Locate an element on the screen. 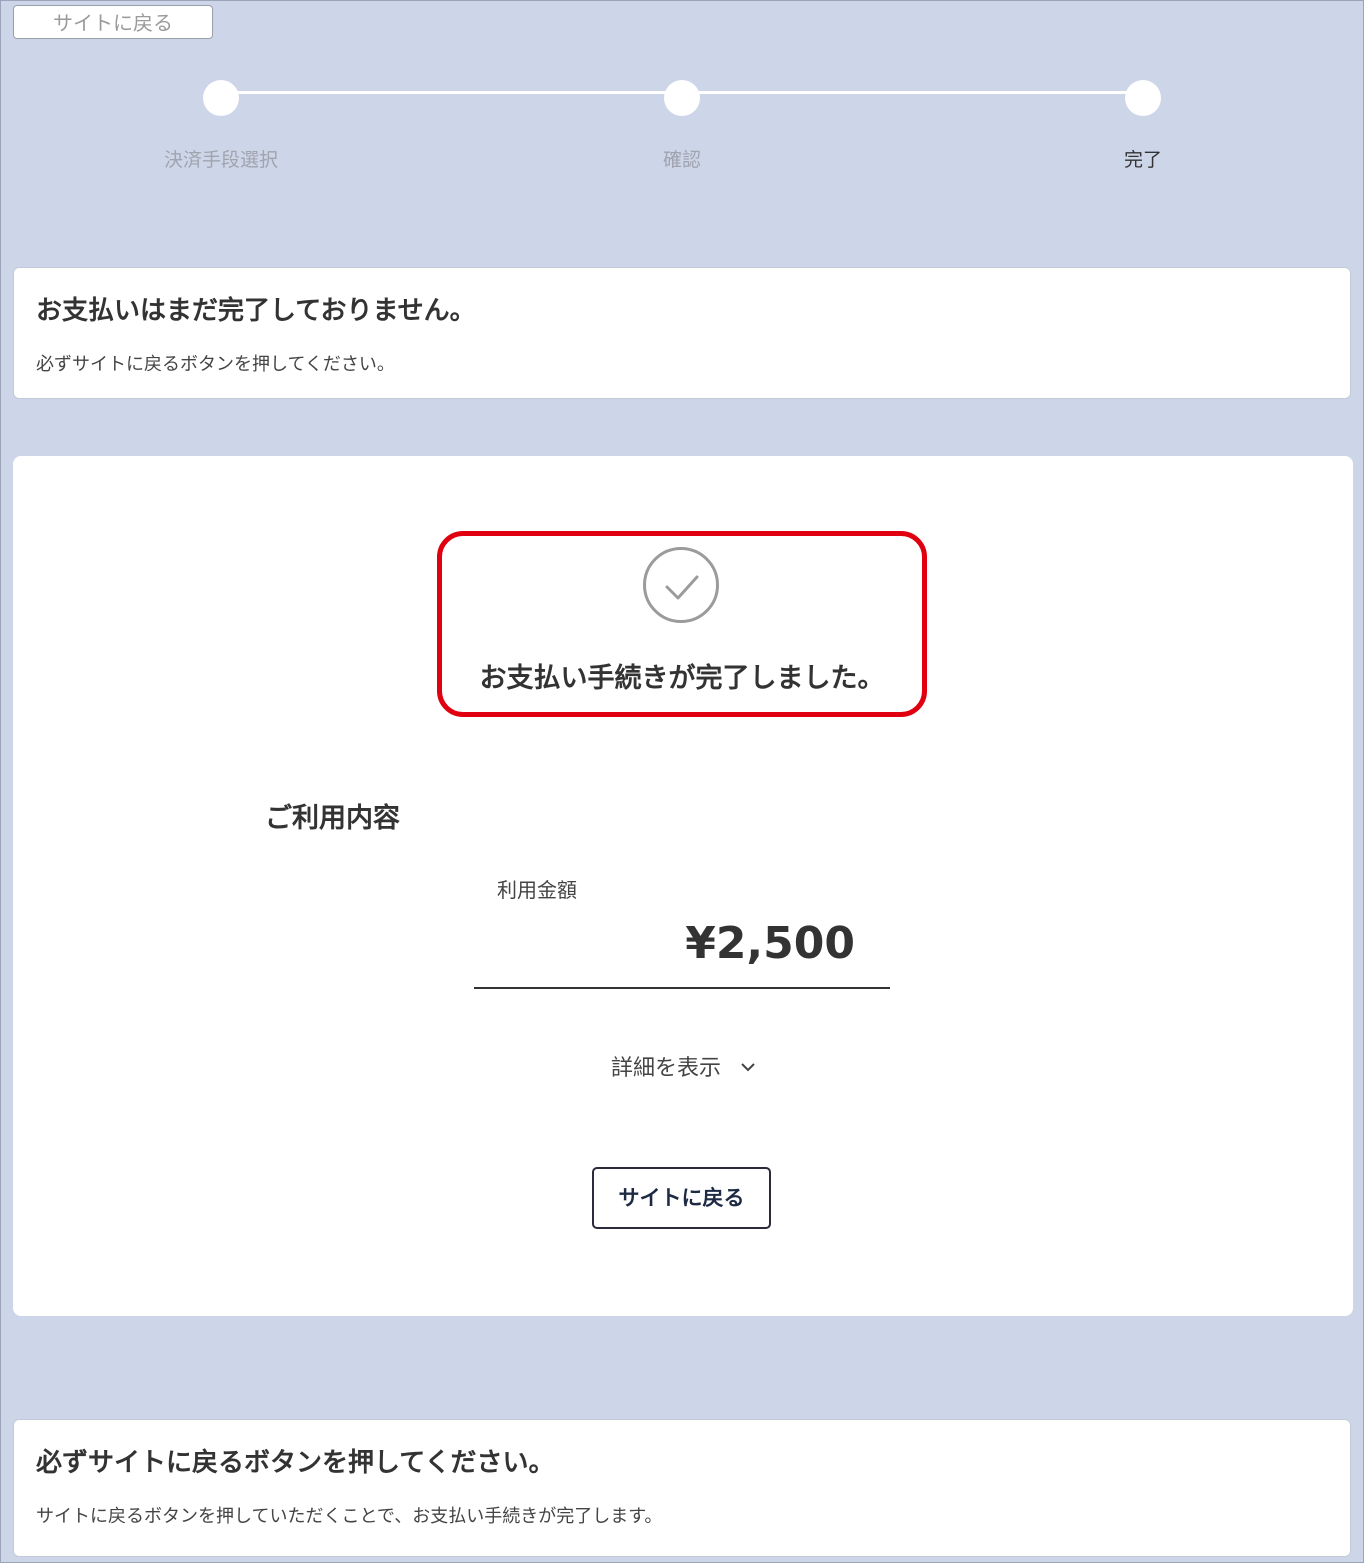  top-notice-body: 必ずサイトに戻るボタンを押してください。 is located at coordinates (215, 364).